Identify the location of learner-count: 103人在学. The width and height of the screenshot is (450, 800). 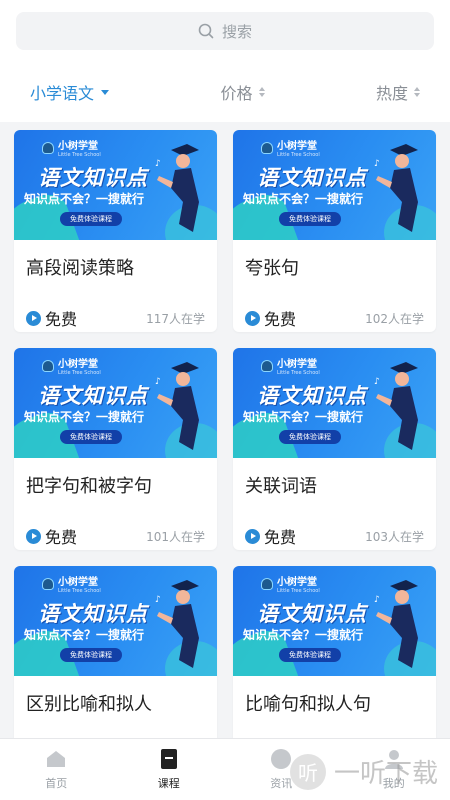
(394, 536).